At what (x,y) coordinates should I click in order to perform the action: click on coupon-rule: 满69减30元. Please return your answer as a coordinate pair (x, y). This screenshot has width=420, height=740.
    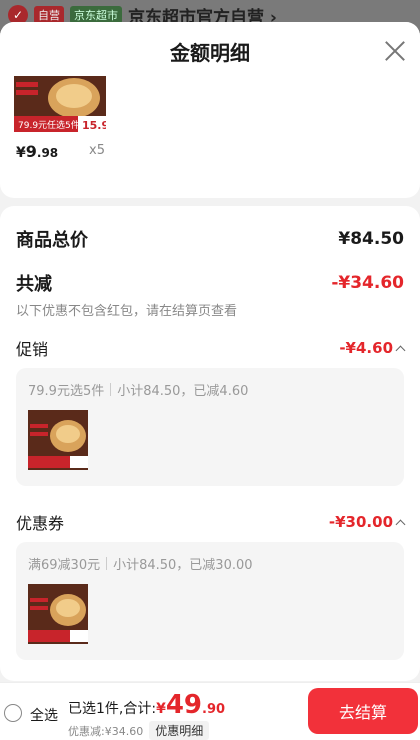
    Looking at the image, I should click on (64, 565).